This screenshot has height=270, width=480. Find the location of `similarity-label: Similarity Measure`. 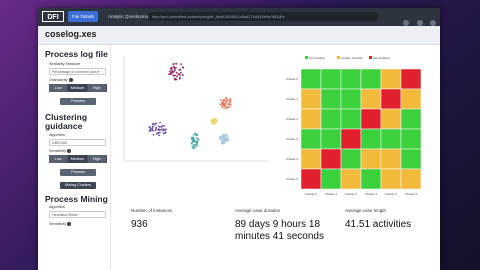

similarity-label: Similarity Measure is located at coordinates (65, 64).